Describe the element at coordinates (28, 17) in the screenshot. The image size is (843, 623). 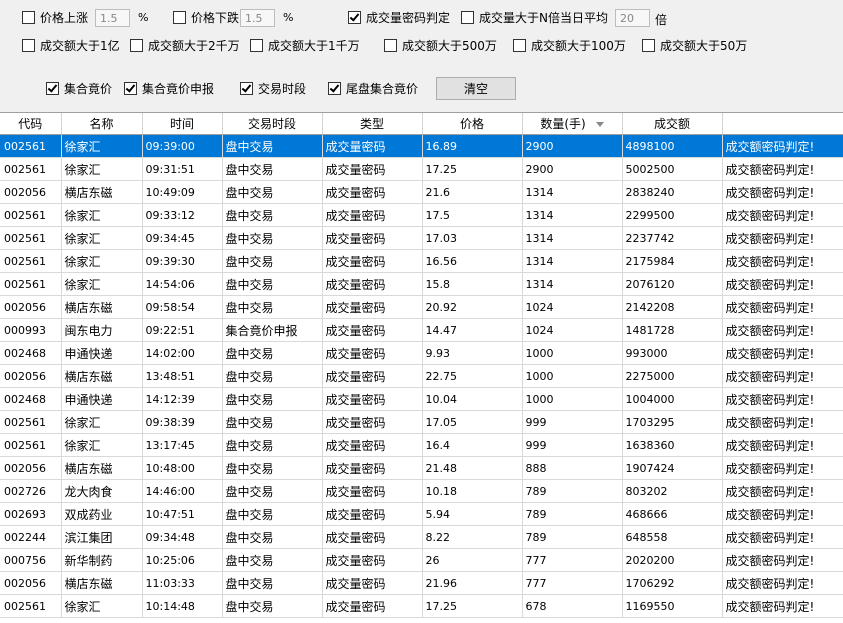
I see `price-up-box` at that location.